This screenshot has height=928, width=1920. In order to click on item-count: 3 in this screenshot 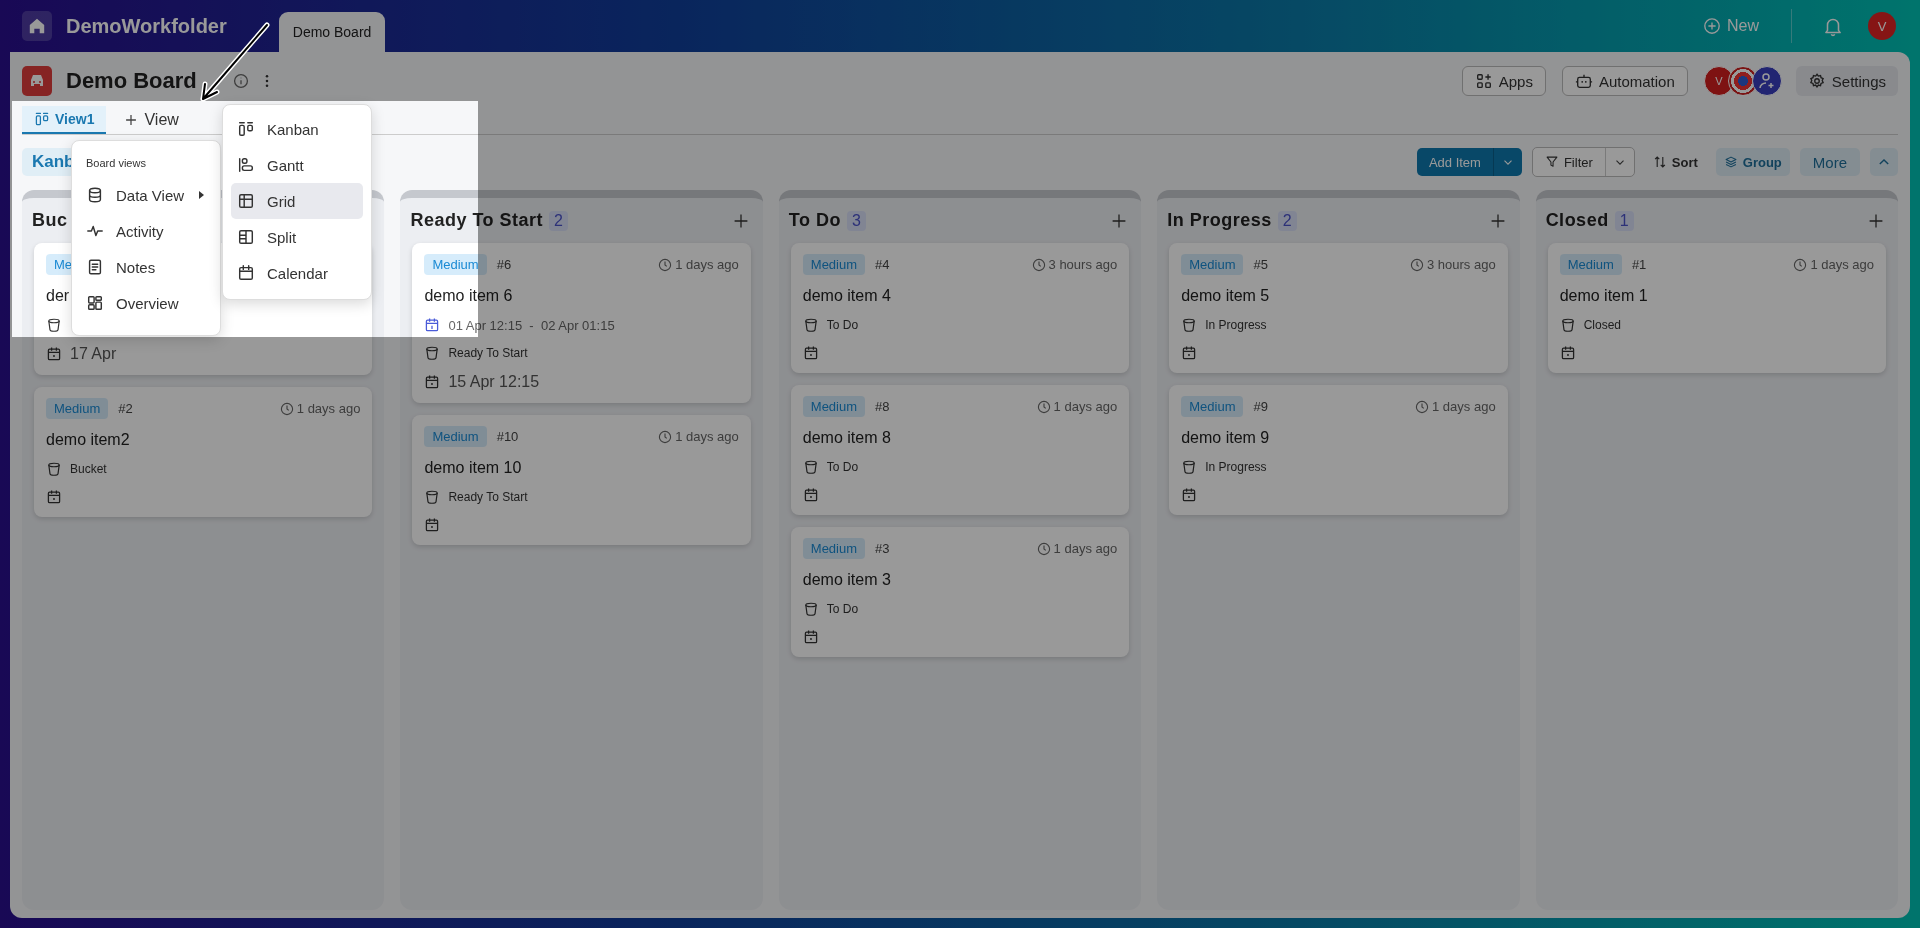, I will do `click(856, 220)`.